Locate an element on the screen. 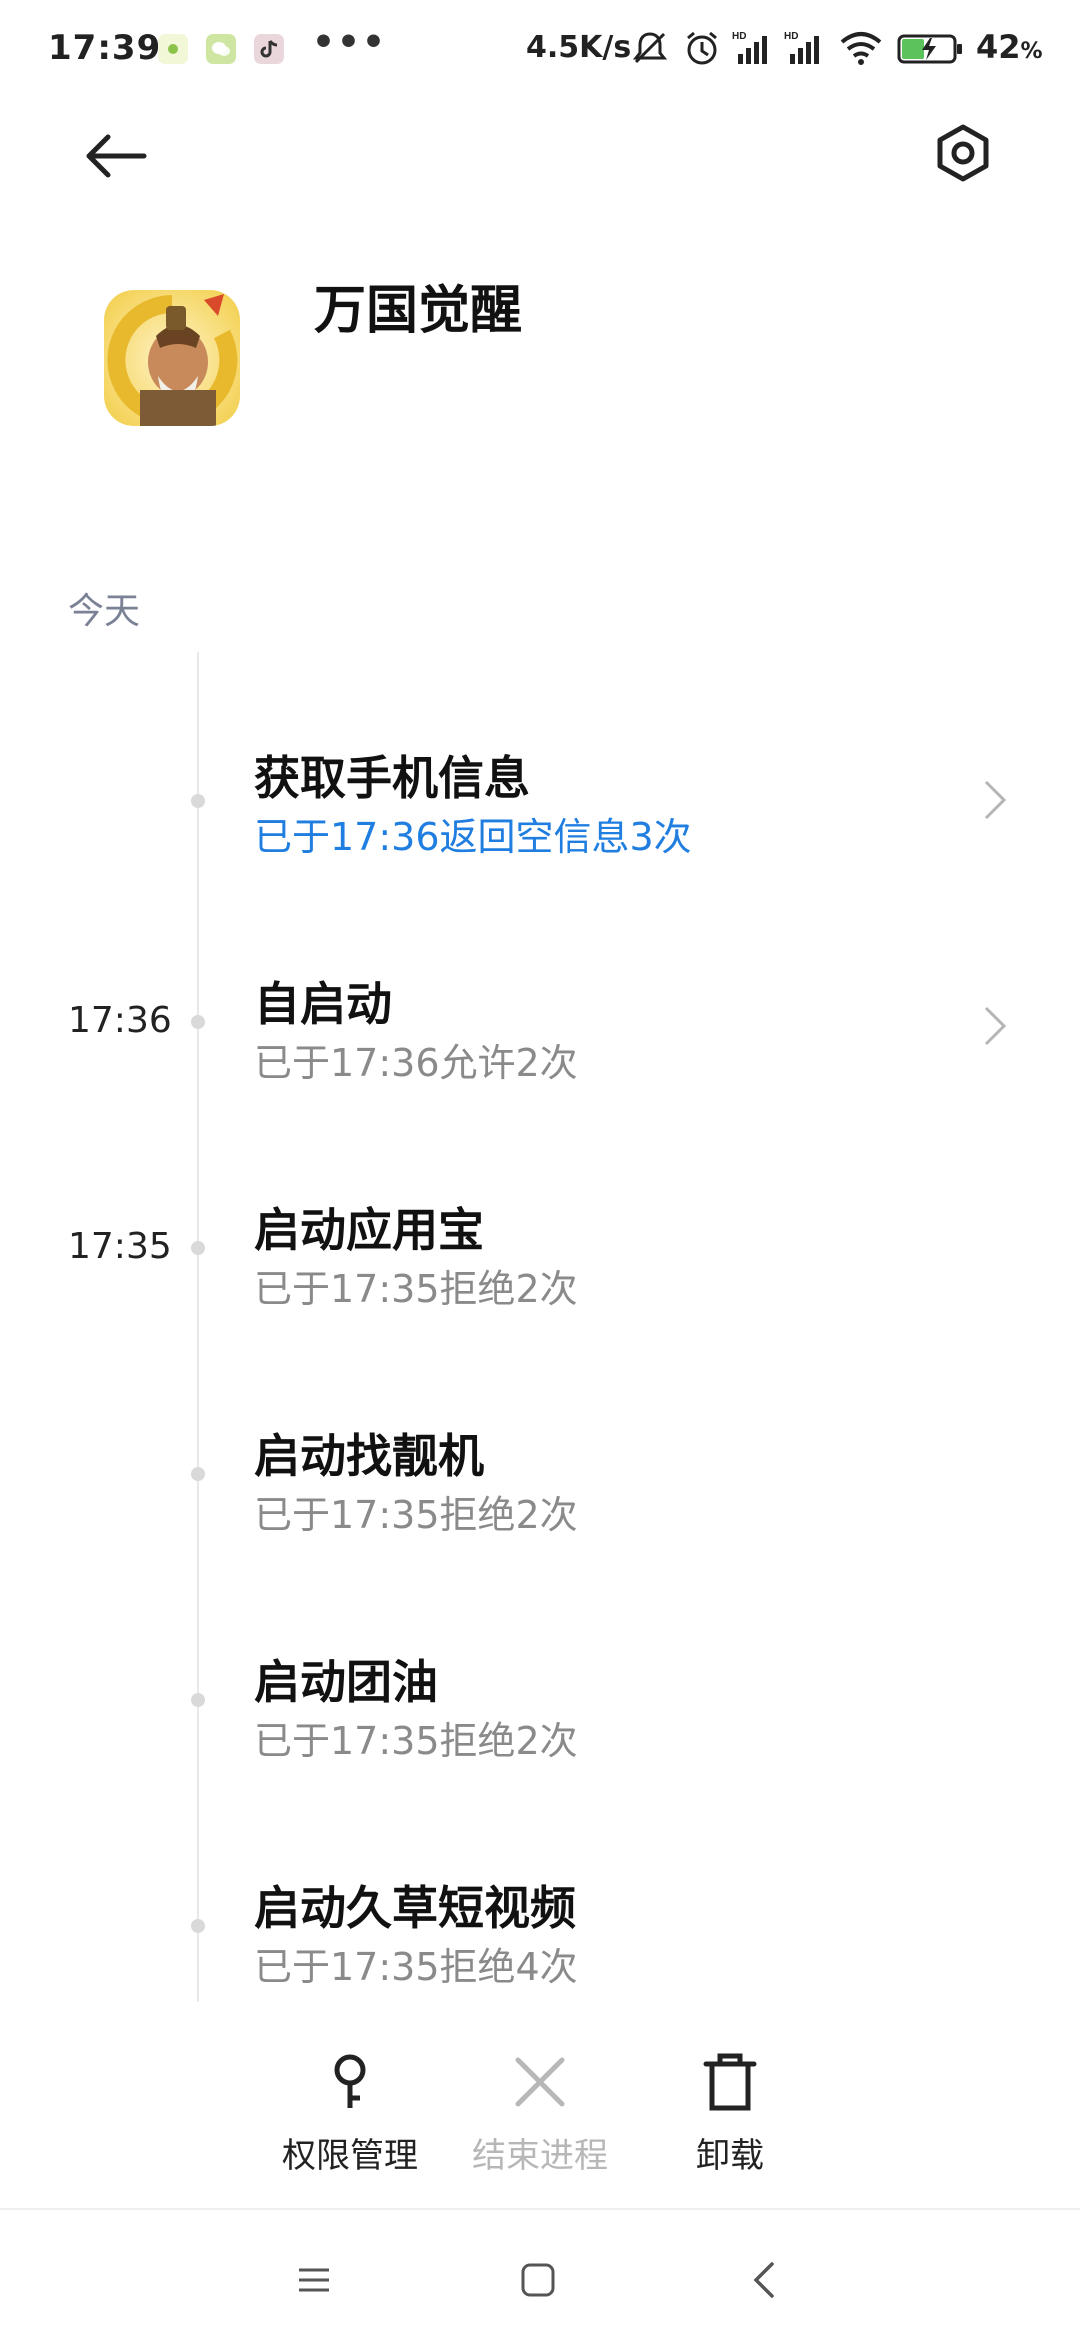 This screenshot has width=1080, height=2340. system-nav-bar is located at coordinates (540, 2275).